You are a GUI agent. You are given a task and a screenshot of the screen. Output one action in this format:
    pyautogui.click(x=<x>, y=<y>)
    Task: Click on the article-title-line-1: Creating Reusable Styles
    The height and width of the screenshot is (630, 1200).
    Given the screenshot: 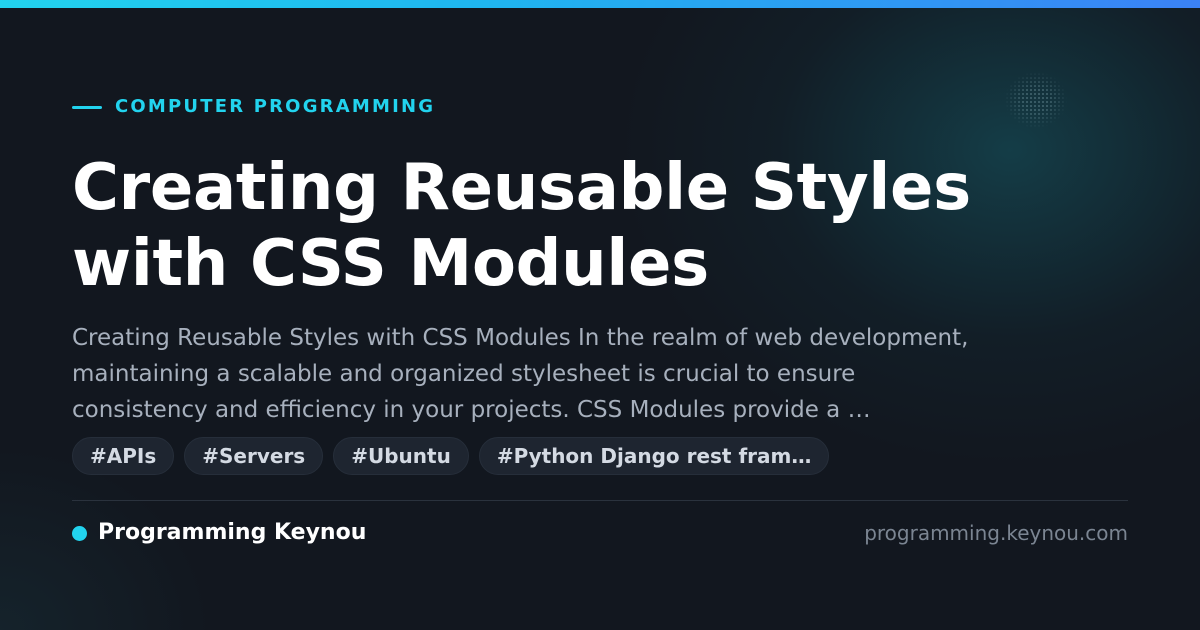 What is the action you would take?
    pyautogui.click(x=521, y=188)
    